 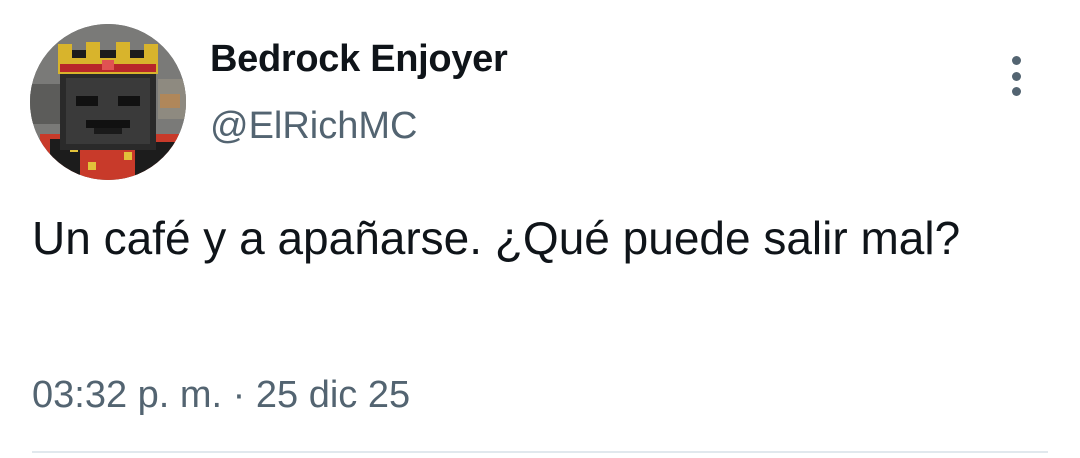 I want to click on avatar, so click(x=108, y=102).